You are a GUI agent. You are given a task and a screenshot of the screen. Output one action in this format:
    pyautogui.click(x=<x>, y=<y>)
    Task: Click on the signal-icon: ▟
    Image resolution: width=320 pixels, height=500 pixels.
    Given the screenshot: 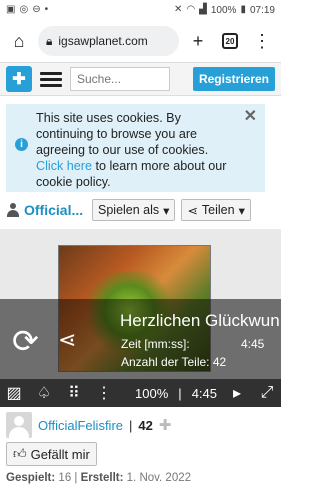 What is the action you would take?
    pyautogui.click(x=203, y=9)
    